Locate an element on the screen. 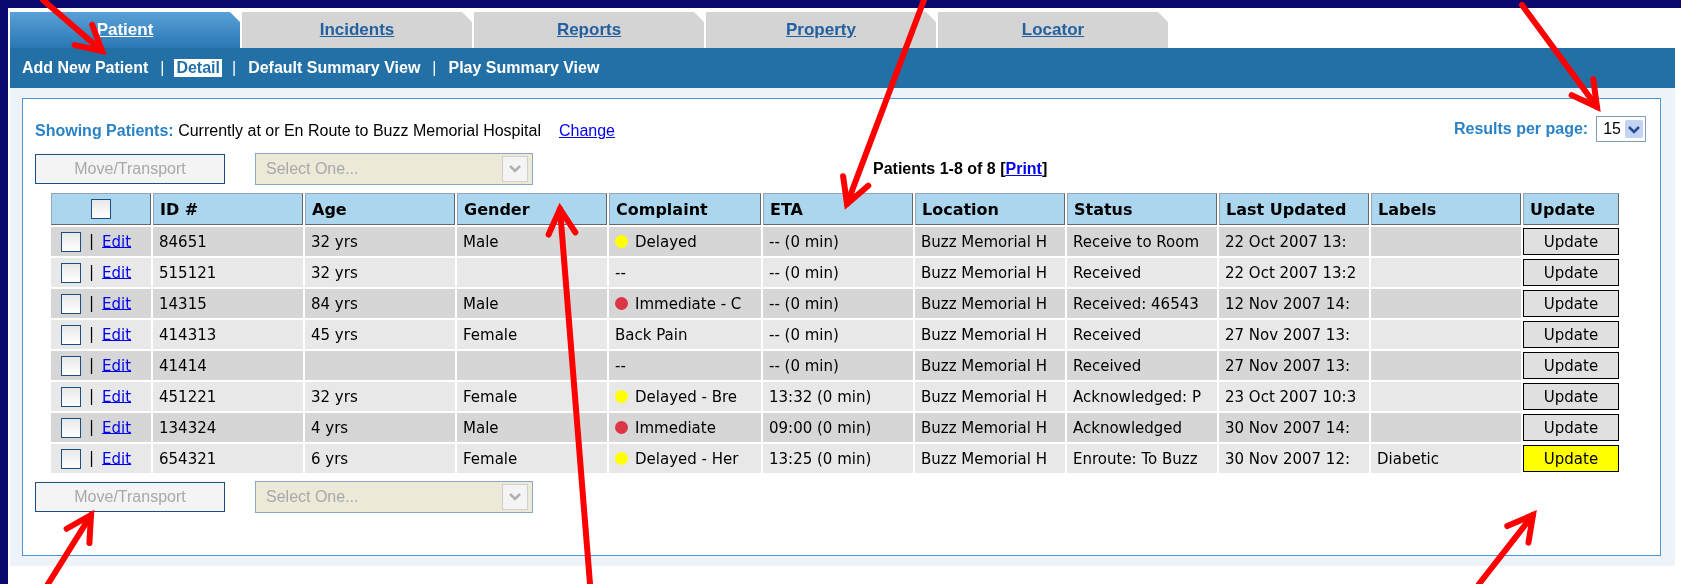 This screenshot has height=584, width=1681. table-cell: 6 yrs is located at coordinates (330, 458).